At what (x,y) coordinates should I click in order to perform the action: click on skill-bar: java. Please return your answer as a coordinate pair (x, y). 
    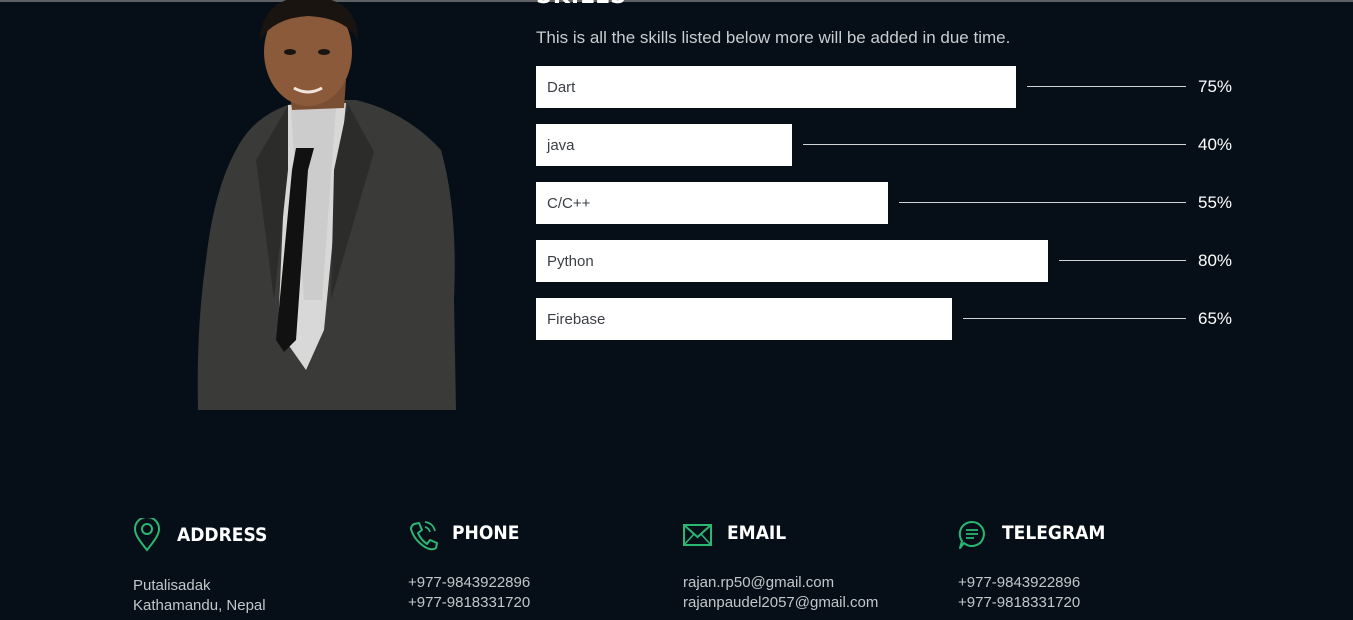
    Looking at the image, I should click on (664, 145).